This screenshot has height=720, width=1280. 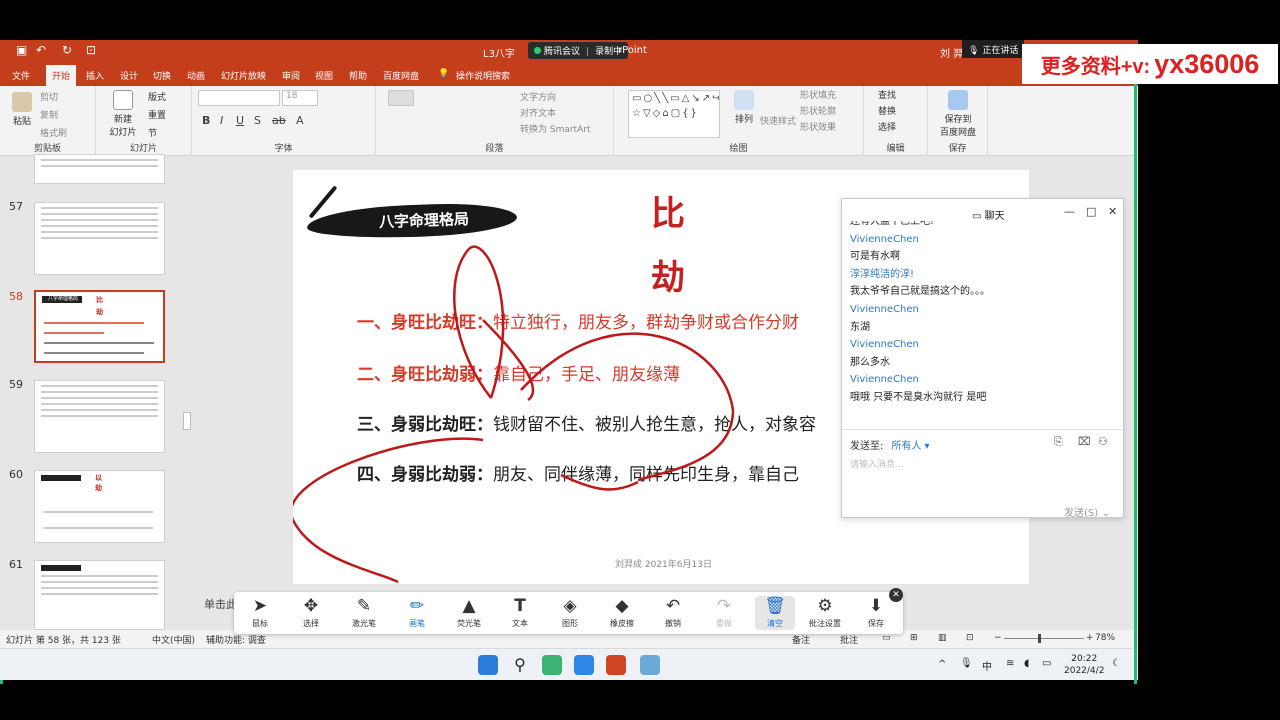 I want to click on zoom-slider, so click(x=1044, y=638).